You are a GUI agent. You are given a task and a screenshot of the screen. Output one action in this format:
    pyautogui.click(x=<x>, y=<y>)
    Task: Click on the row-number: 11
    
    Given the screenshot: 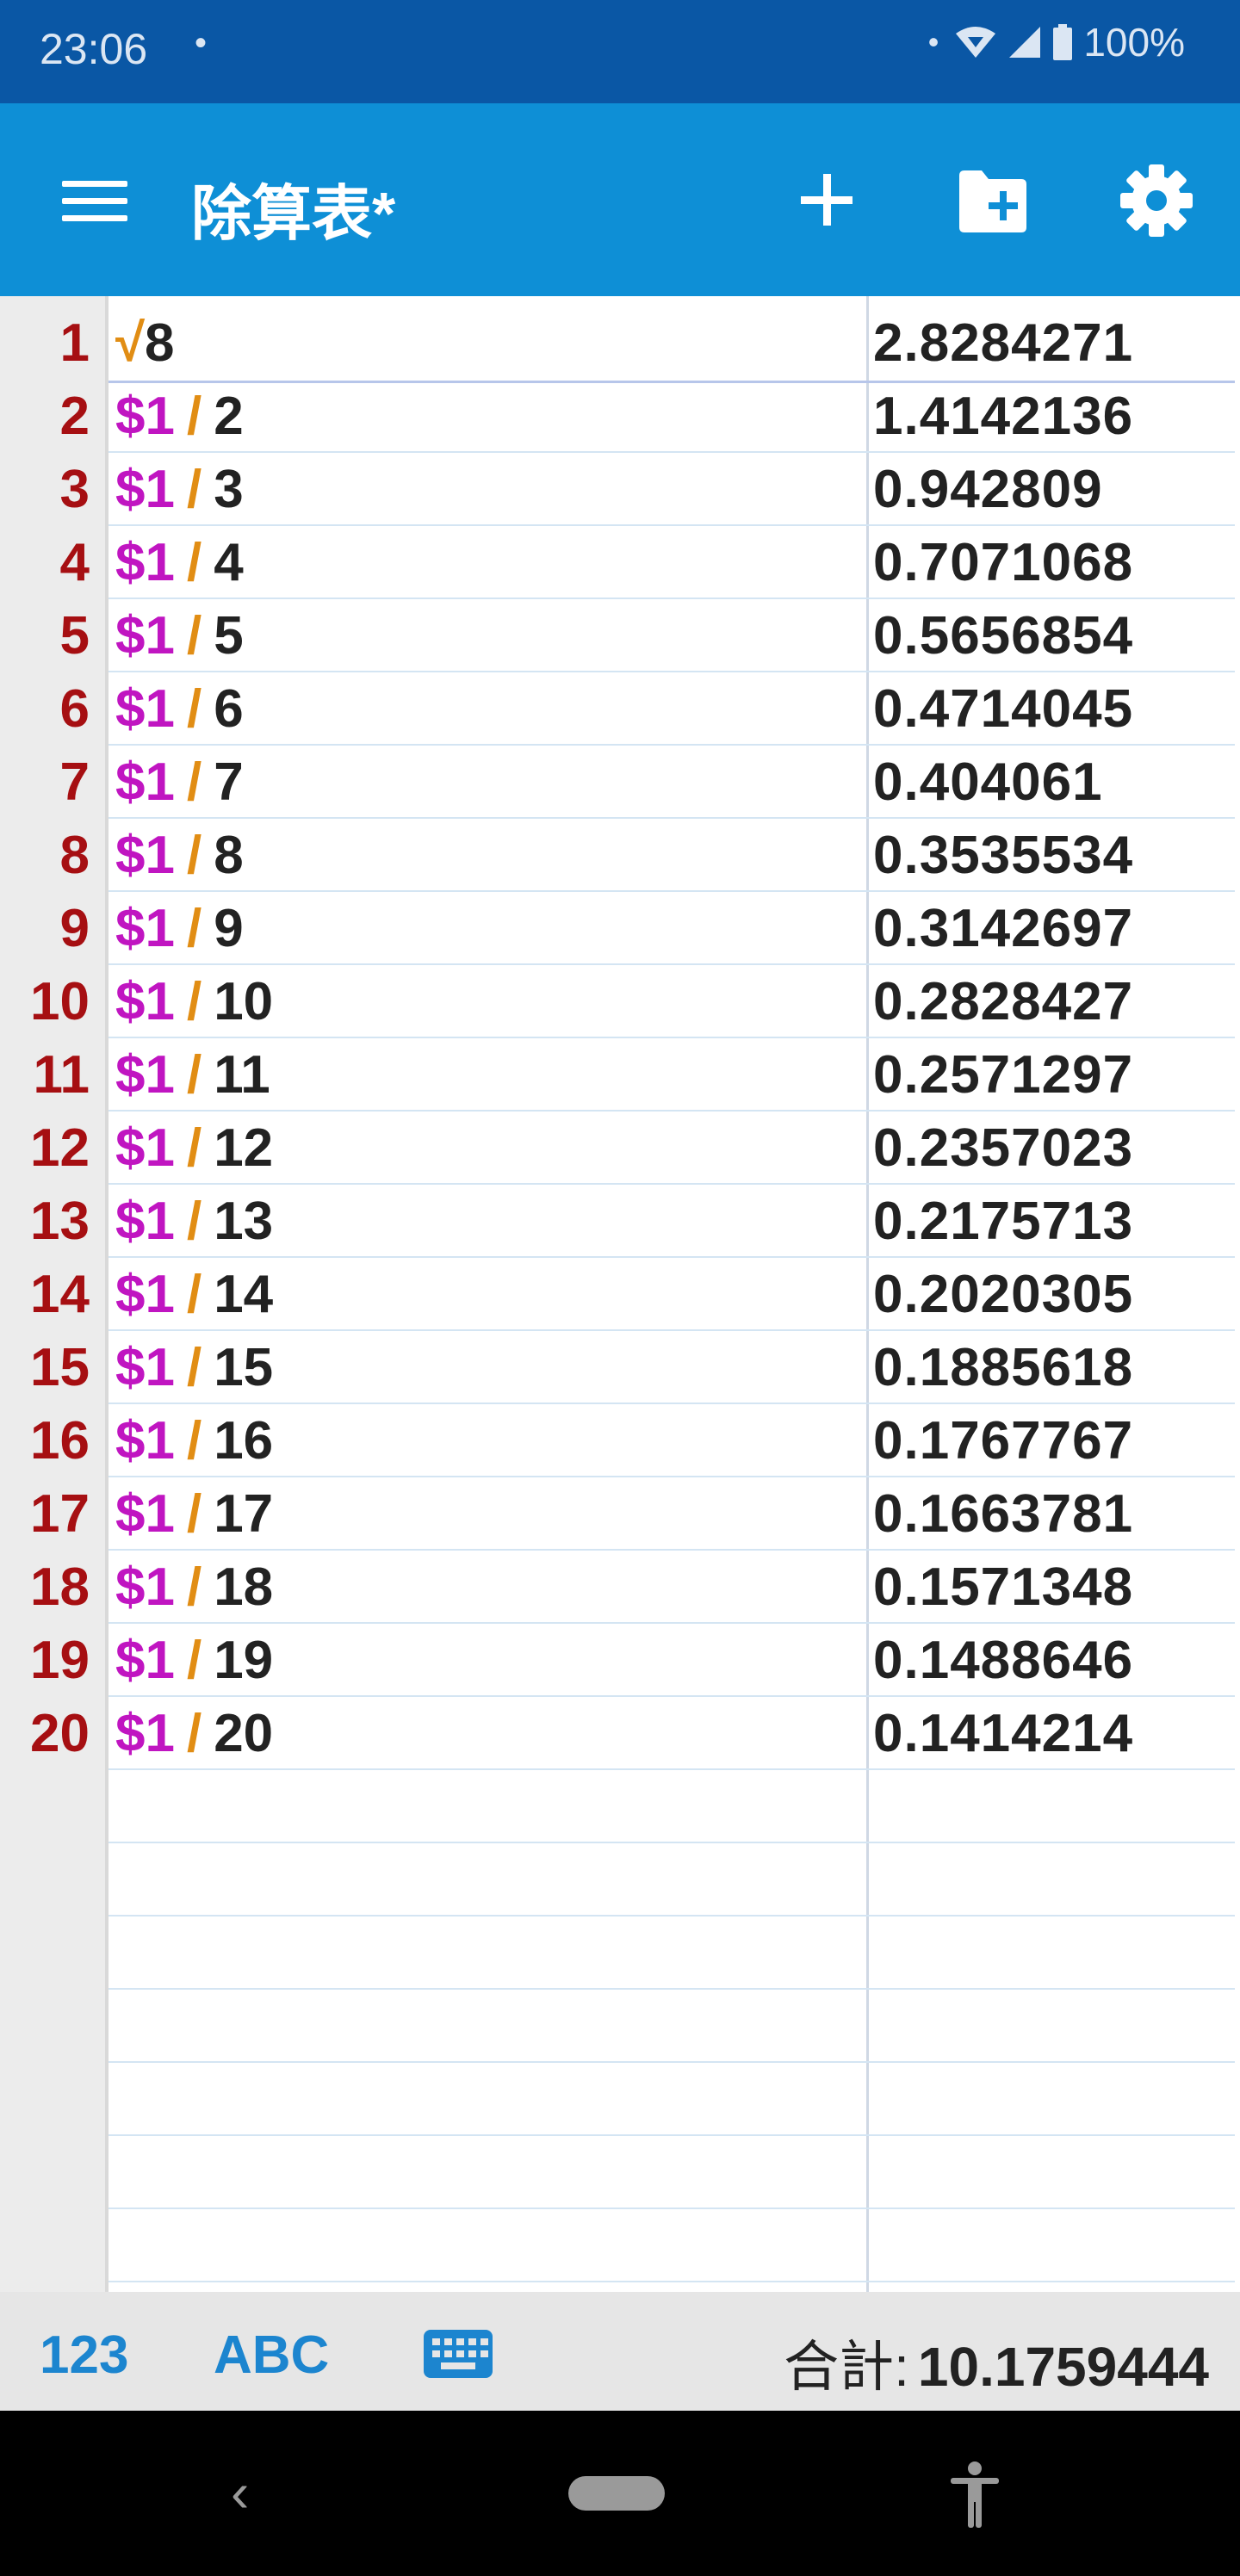 What is the action you would take?
    pyautogui.click(x=45, y=1075)
    